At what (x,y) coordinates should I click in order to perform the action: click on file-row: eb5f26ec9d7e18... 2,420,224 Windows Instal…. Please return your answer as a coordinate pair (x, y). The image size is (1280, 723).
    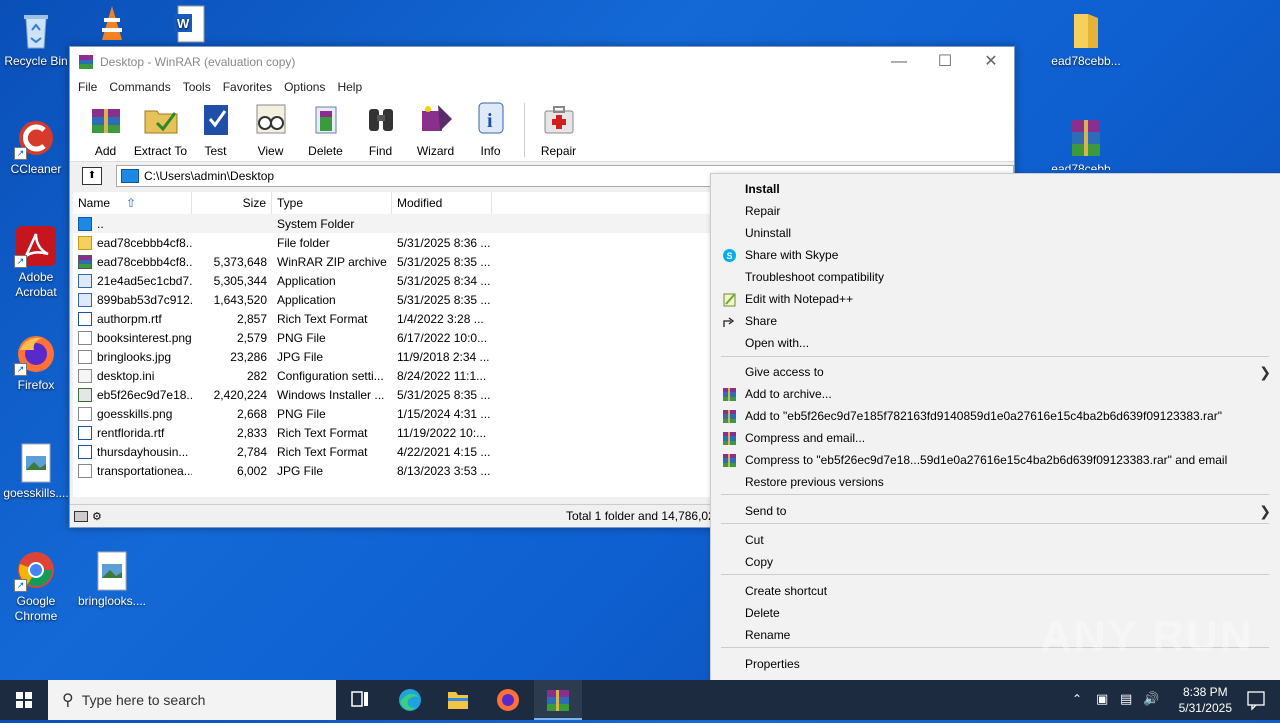
    Looking at the image, I should click on (393, 394).